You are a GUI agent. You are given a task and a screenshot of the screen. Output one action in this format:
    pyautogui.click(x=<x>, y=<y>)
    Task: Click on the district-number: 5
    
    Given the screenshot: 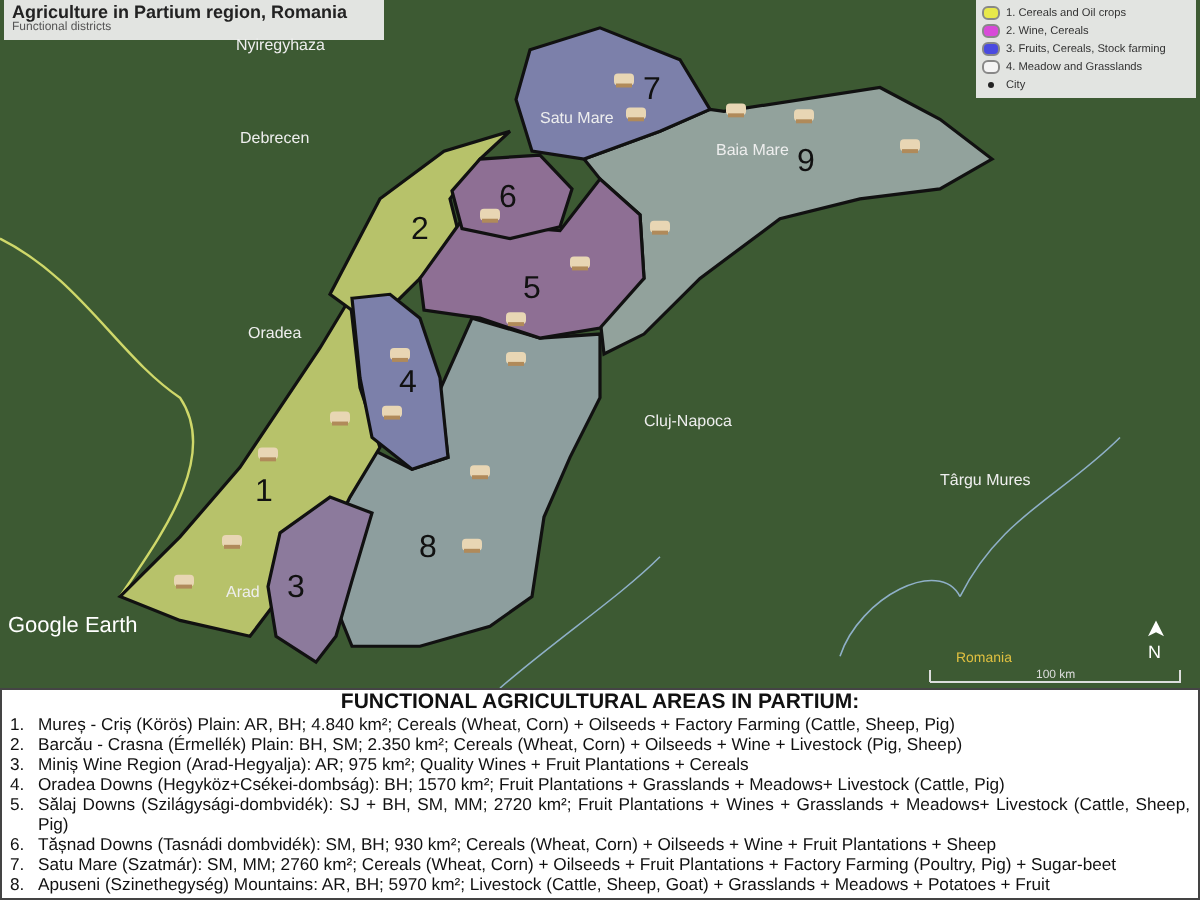 What is the action you would take?
    pyautogui.click(x=532, y=289)
    